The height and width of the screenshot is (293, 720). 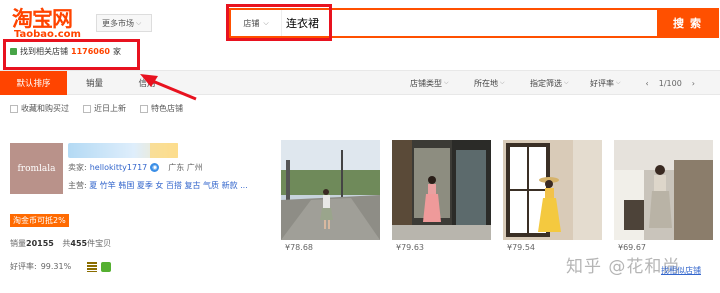 What do you see at coordinates (60, 243) in the screenshot?
I see `shop-sales: 销量20155 共455件宝贝` at bounding box center [60, 243].